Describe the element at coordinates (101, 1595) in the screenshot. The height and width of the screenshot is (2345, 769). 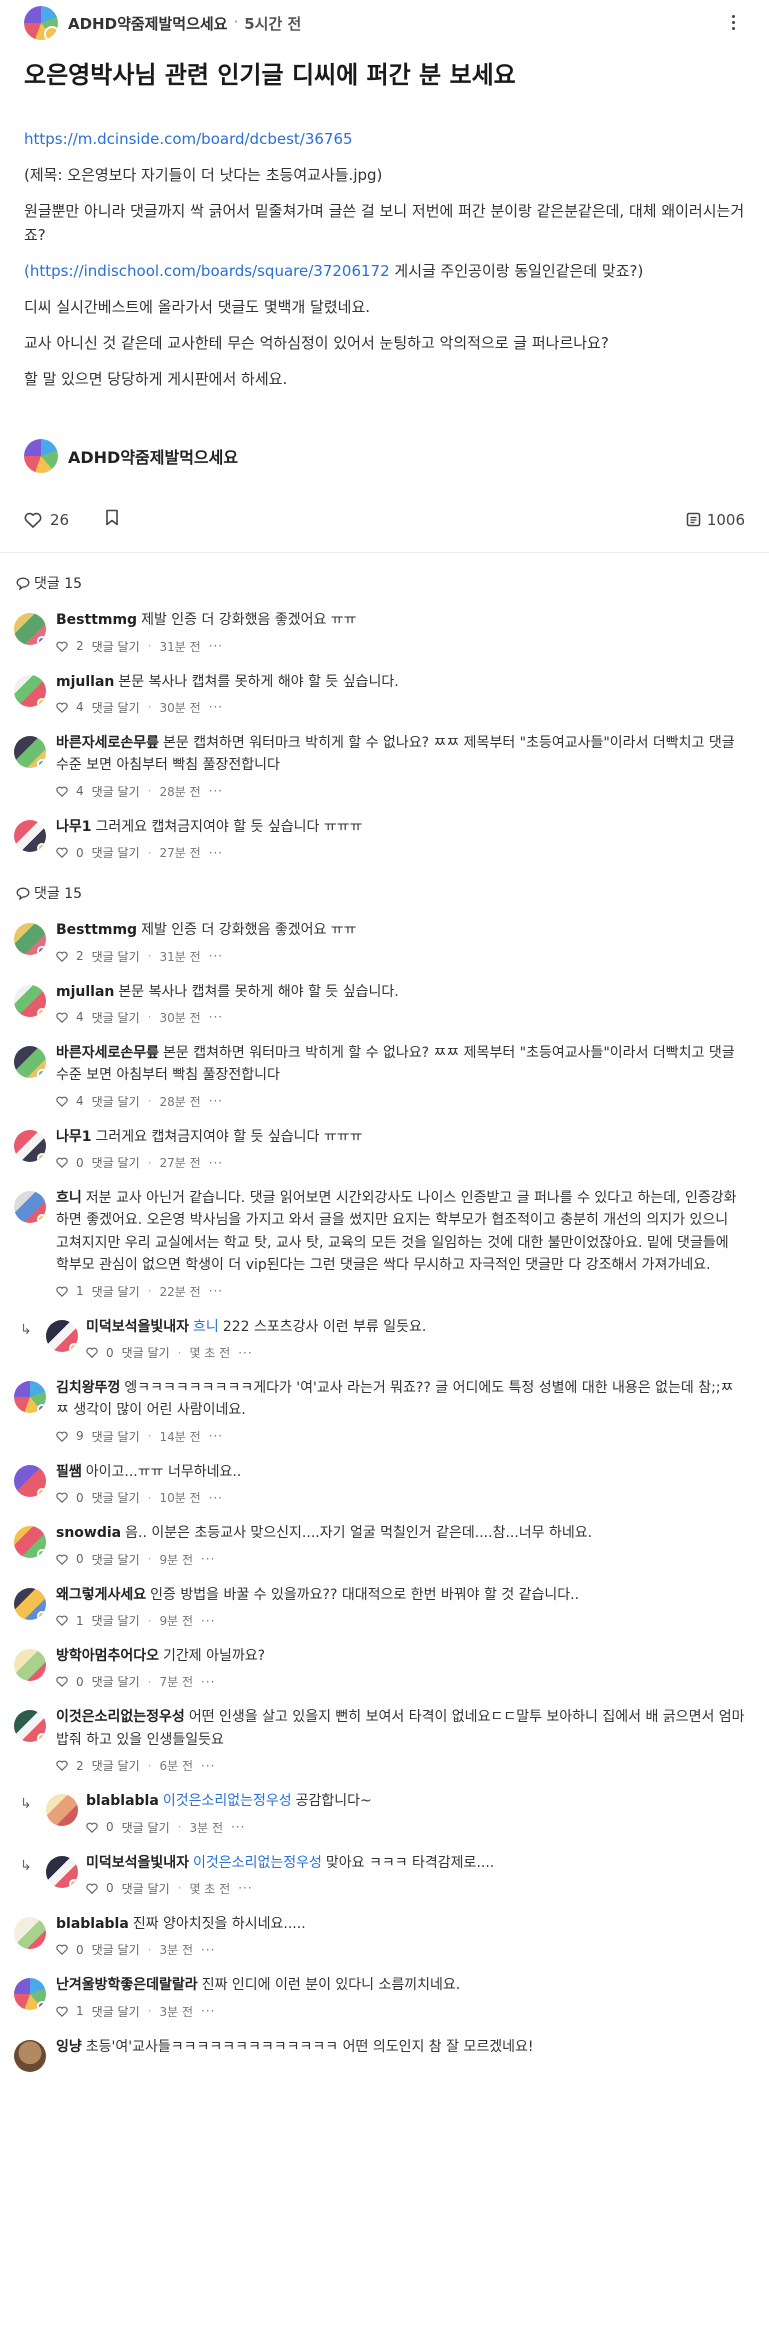
I see `commenter-nickname: 왜그렇게사세요` at that location.